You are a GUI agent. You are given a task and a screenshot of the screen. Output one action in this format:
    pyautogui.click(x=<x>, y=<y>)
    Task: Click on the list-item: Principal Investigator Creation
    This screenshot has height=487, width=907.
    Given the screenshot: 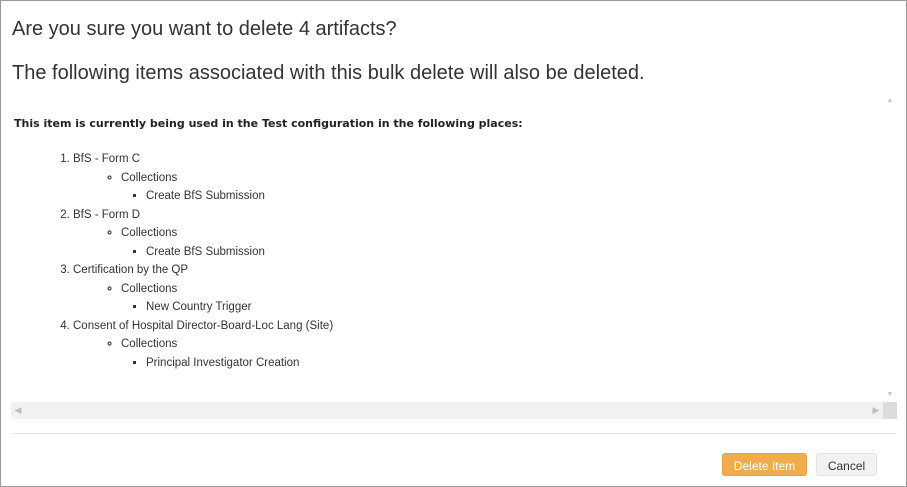 What is the action you would take?
    pyautogui.click(x=239, y=363)
    